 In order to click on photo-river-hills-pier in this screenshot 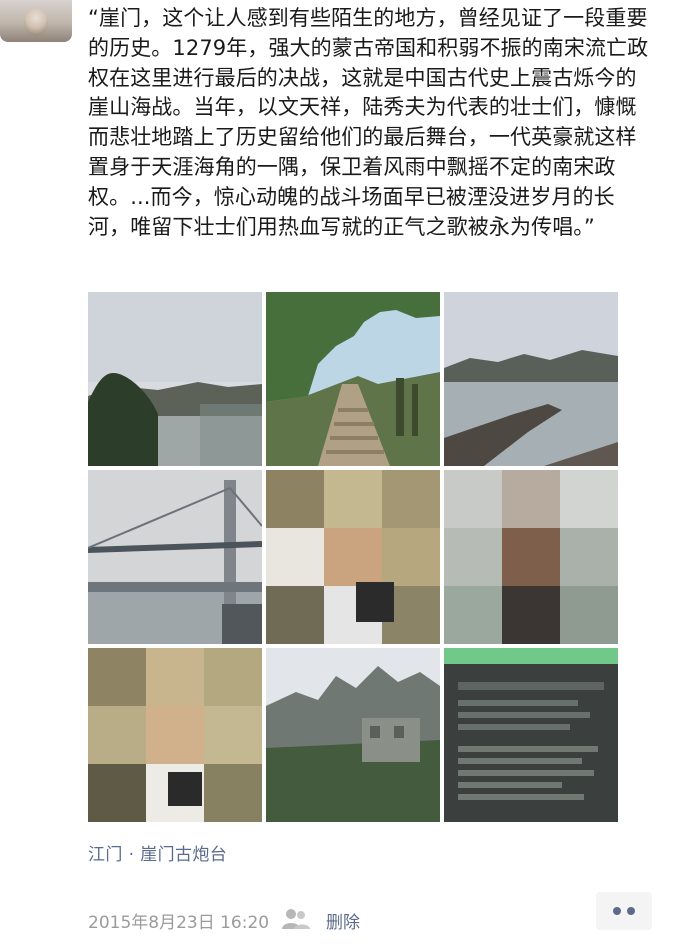, I will do `click(531, 379)`.